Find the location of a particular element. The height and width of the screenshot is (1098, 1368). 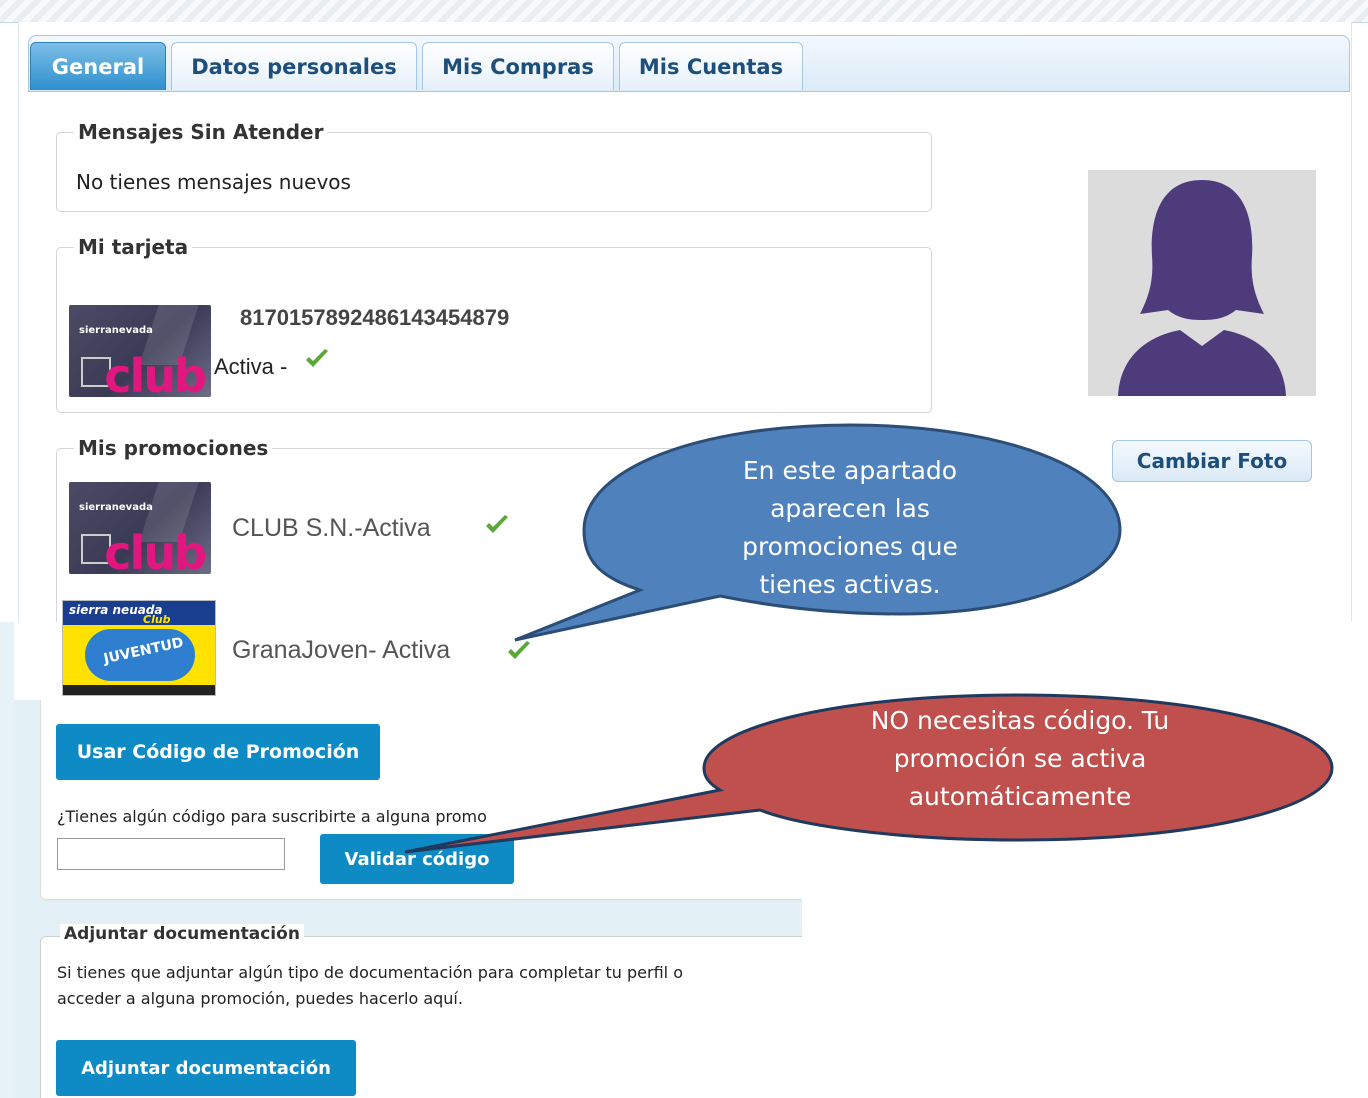

blue-callout-line: En este apartado is located at coordinates (850, 470).